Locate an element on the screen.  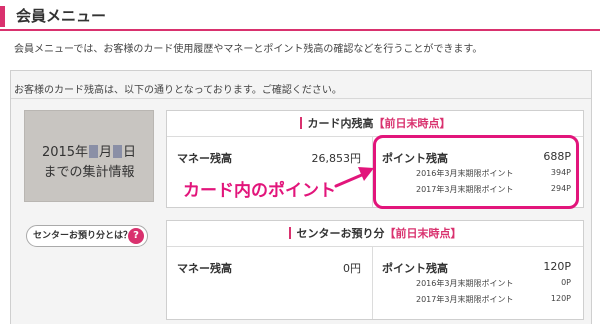
center-points-value: 120P is located at coordinates (557, 266).